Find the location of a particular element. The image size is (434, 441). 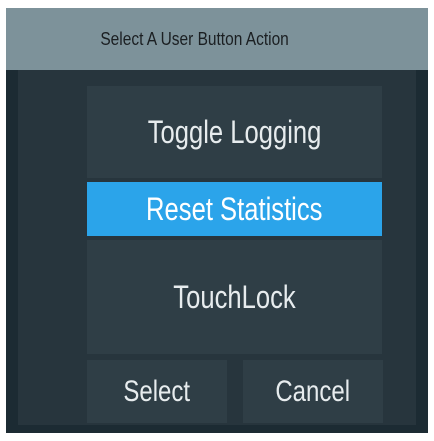

select-button: Select is located at coordinates (157, 391).